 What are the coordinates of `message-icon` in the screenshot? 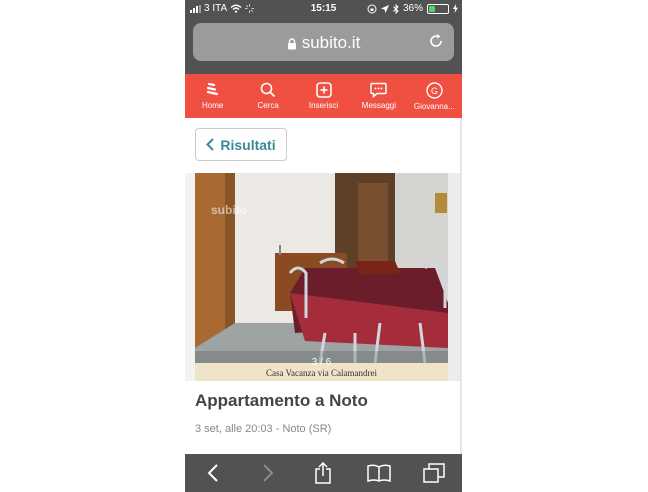 It's located at (379, 90).